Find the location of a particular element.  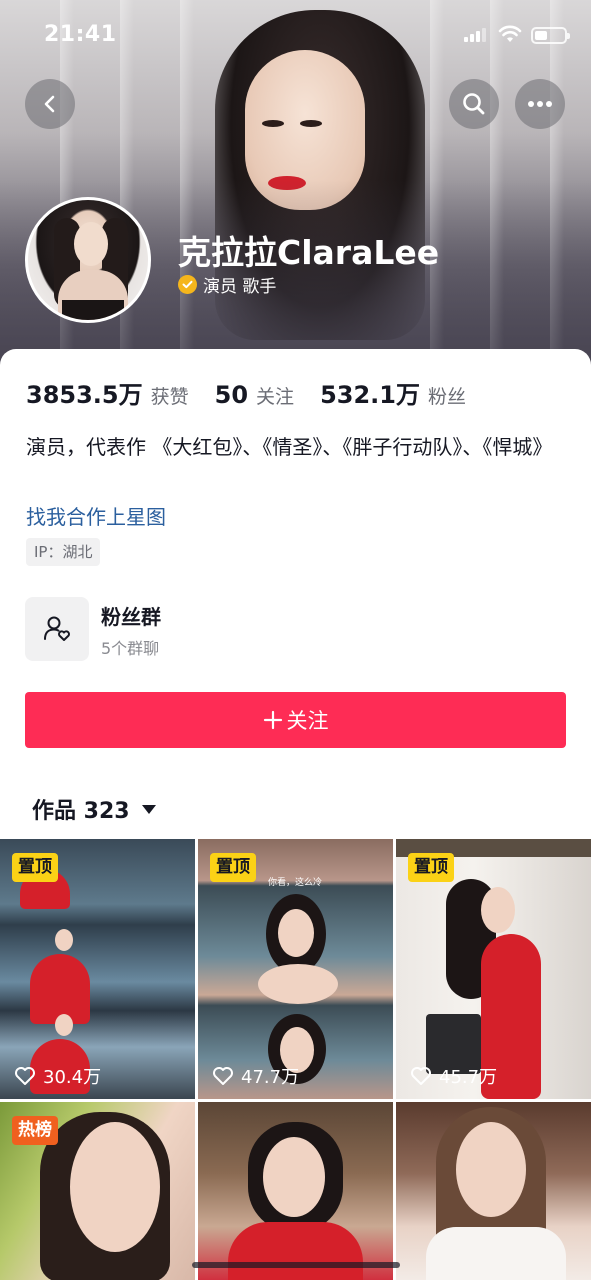

verification-text: 演员 歌手 is located at coordinates (240, 287).